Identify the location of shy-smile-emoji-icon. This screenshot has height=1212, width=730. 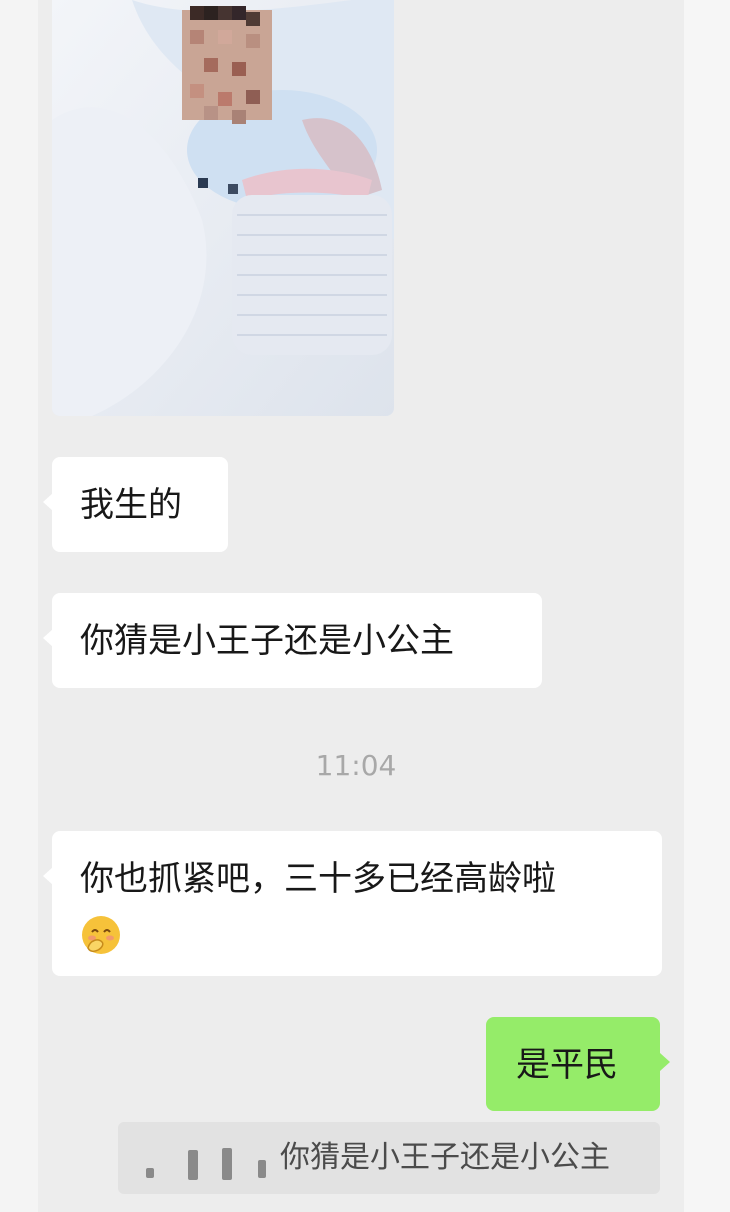
(101, 934).